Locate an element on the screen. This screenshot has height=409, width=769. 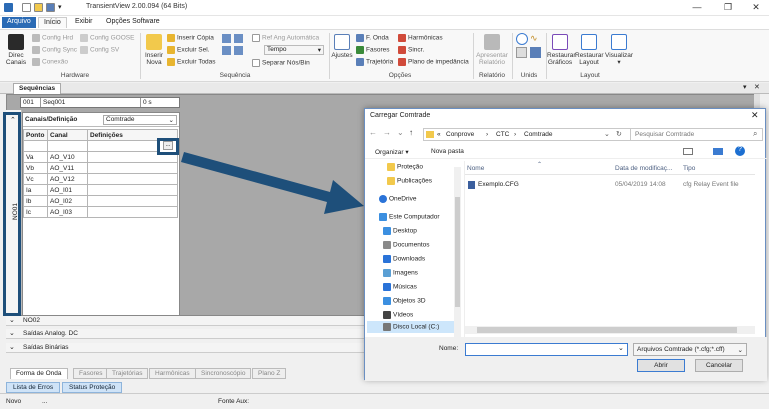
tab-trajetorias: Trajetórias is located at coordinates (127, 373).